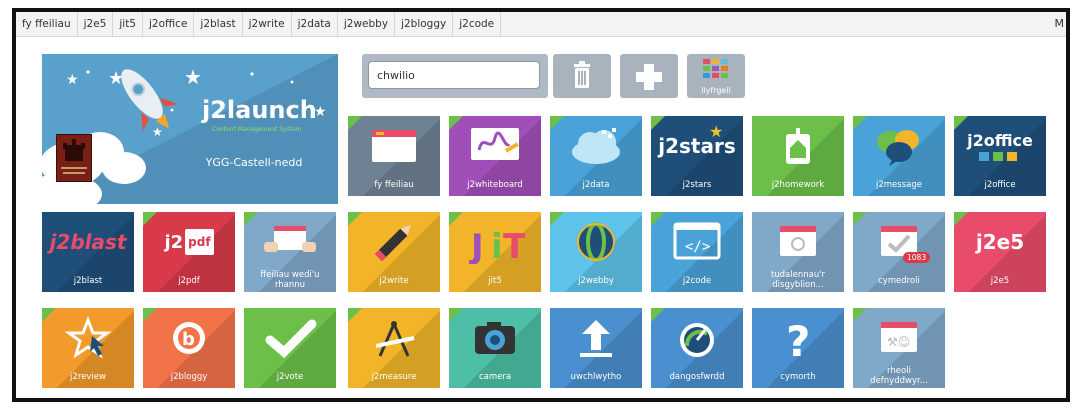 This screenshot has height=411, width=1082. I want to click on tile-label: j2message, so click(899, 185).